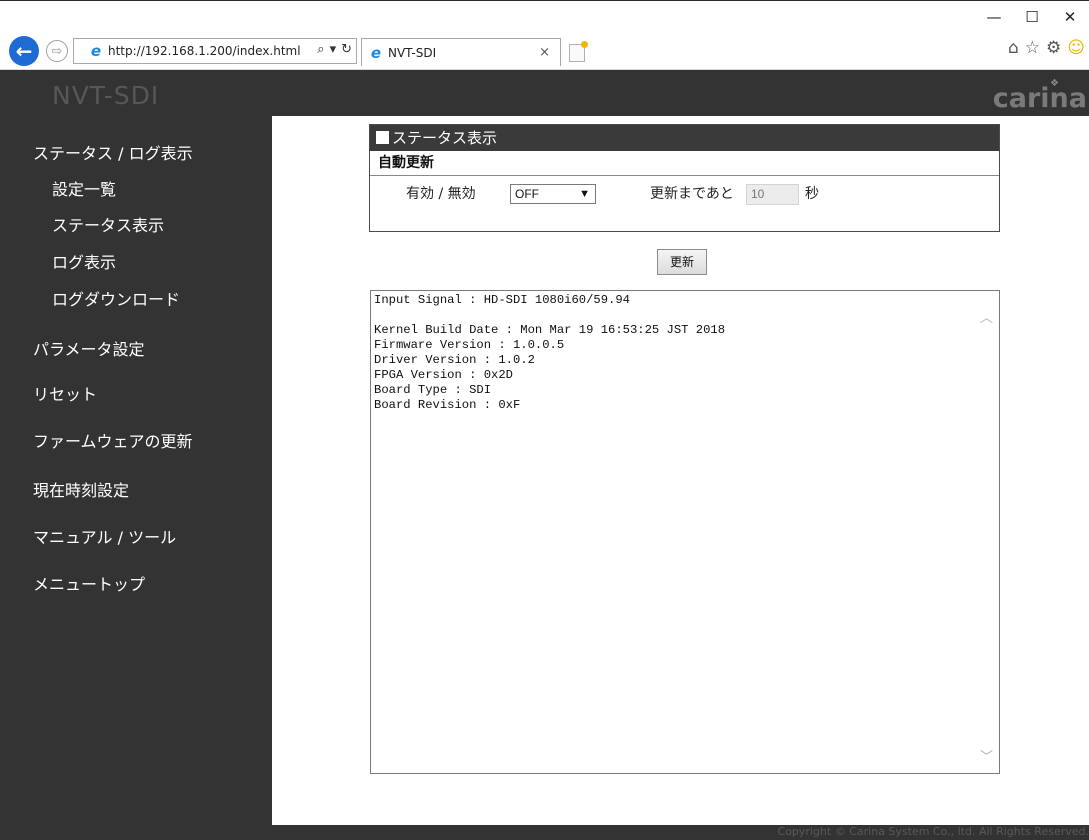  Describe the element at coordinates (692, 194) in the screenshot. I see `until-update-label: 更新まであと` at that location.